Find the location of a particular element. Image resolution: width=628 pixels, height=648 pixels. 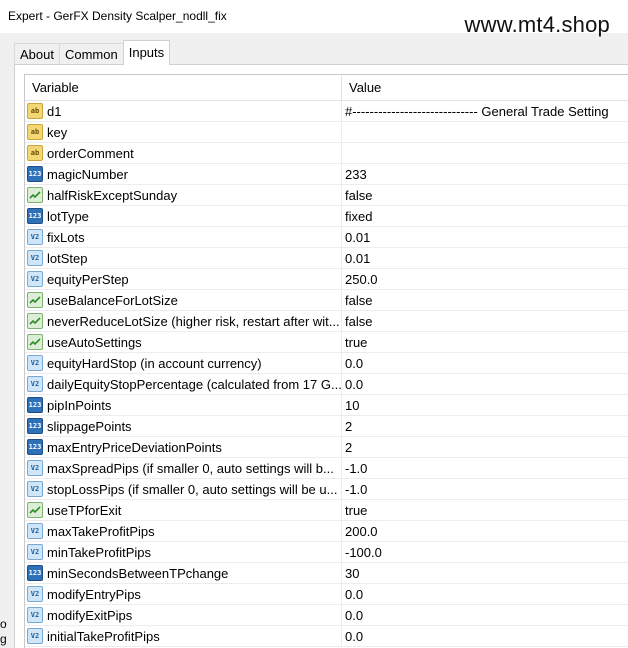

variable-cell: V2 lotStep is located at coordinates (183, 258).